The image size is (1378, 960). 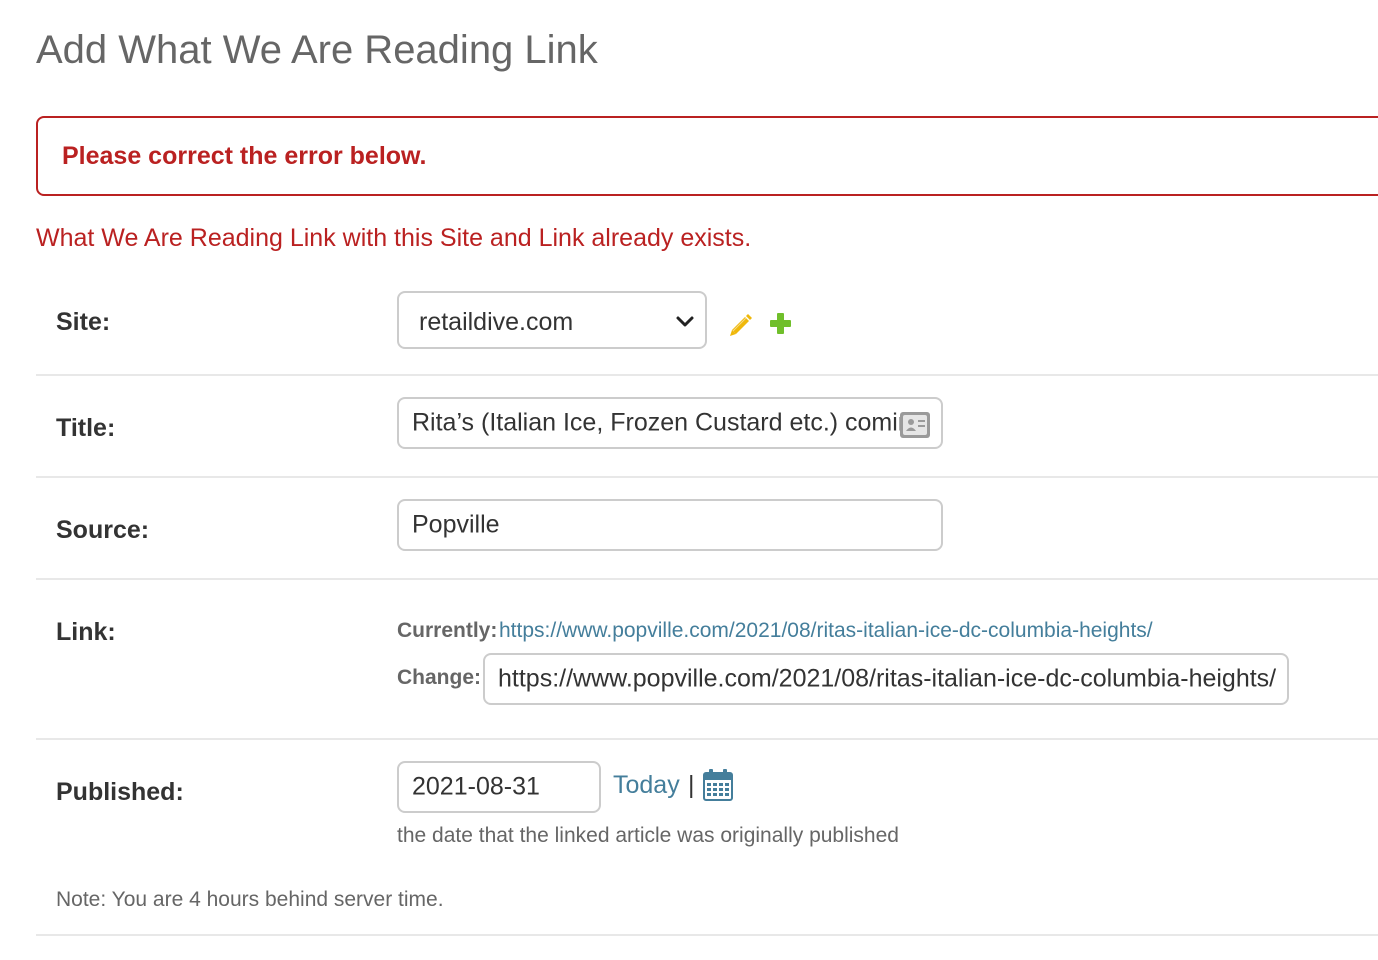 What do you see at coordinates (707, 156) in the screenshot?
I see `error-note: Please correct the error below.` at bounding box center [707, 156].